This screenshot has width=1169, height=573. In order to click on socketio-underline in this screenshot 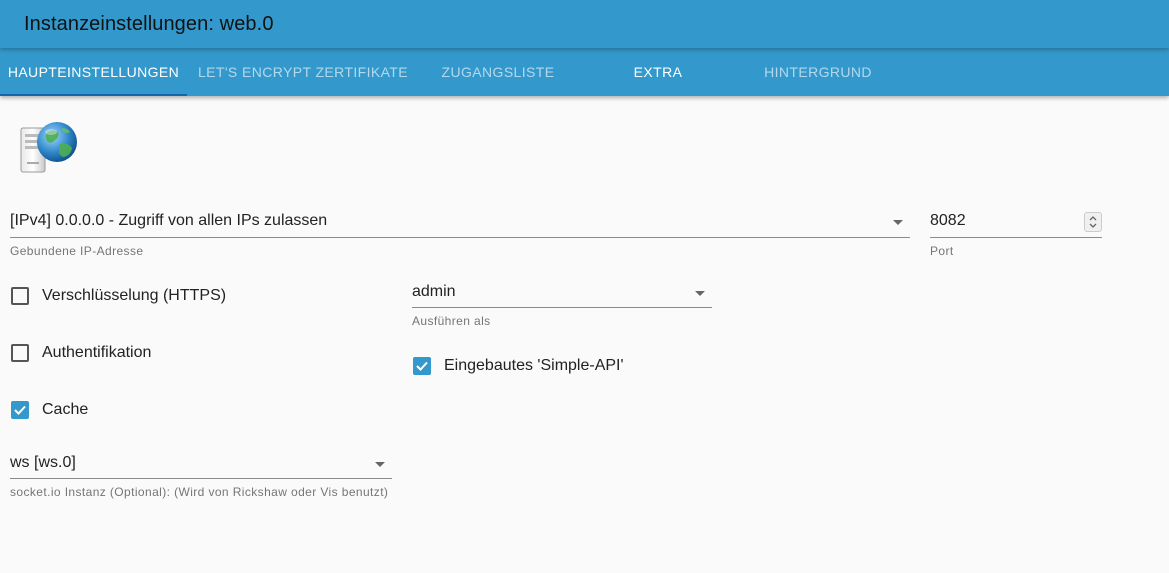, I will do `click(201, 478)`.